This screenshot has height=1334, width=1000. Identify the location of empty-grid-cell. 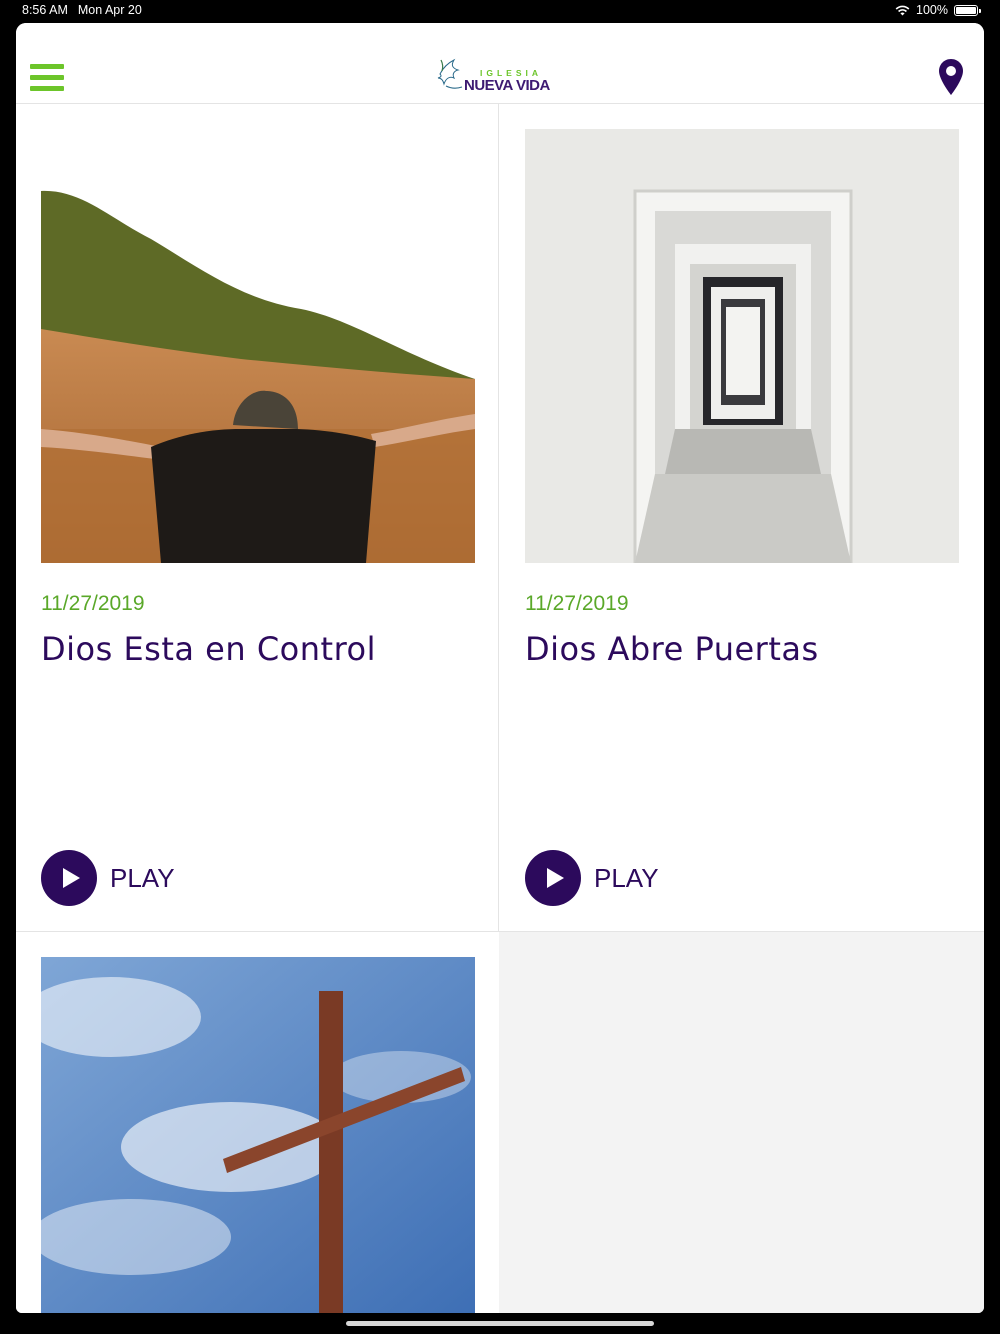
(741, 1122).